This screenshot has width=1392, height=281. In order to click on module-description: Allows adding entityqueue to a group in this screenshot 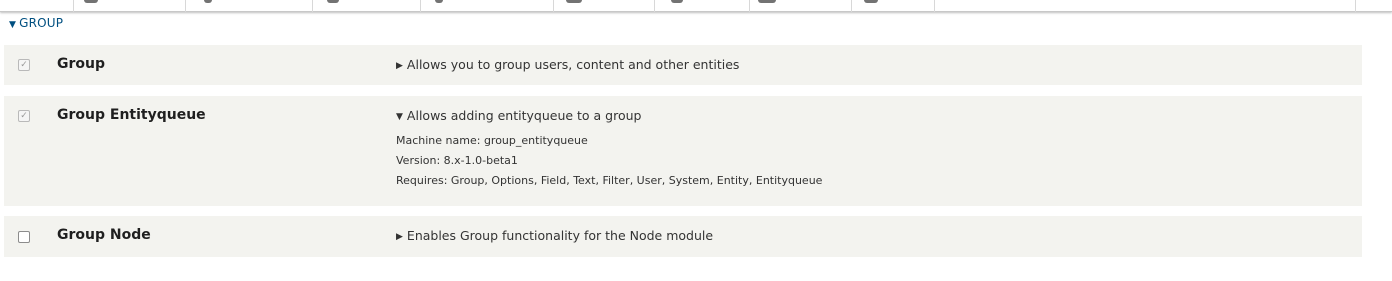, I will do `click(524, 115)`.